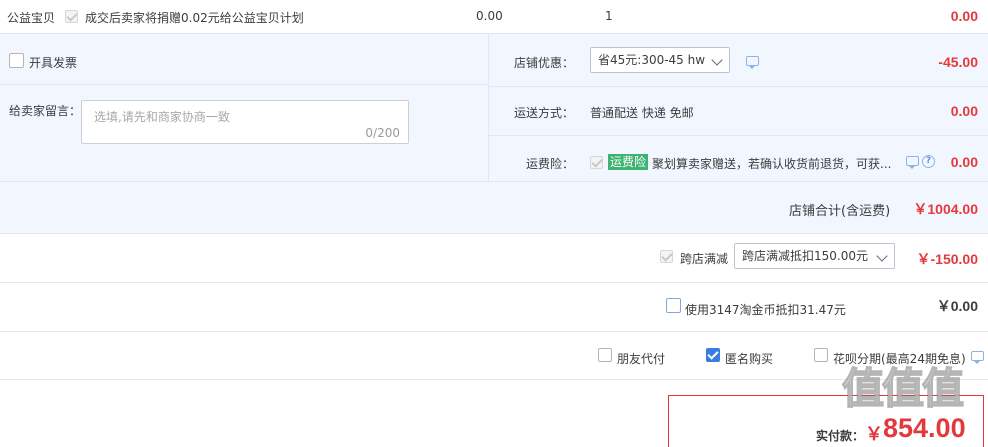 This screenshot has height=447, width=988. I want to click on total-amount: 854.00, so click(924, 428).